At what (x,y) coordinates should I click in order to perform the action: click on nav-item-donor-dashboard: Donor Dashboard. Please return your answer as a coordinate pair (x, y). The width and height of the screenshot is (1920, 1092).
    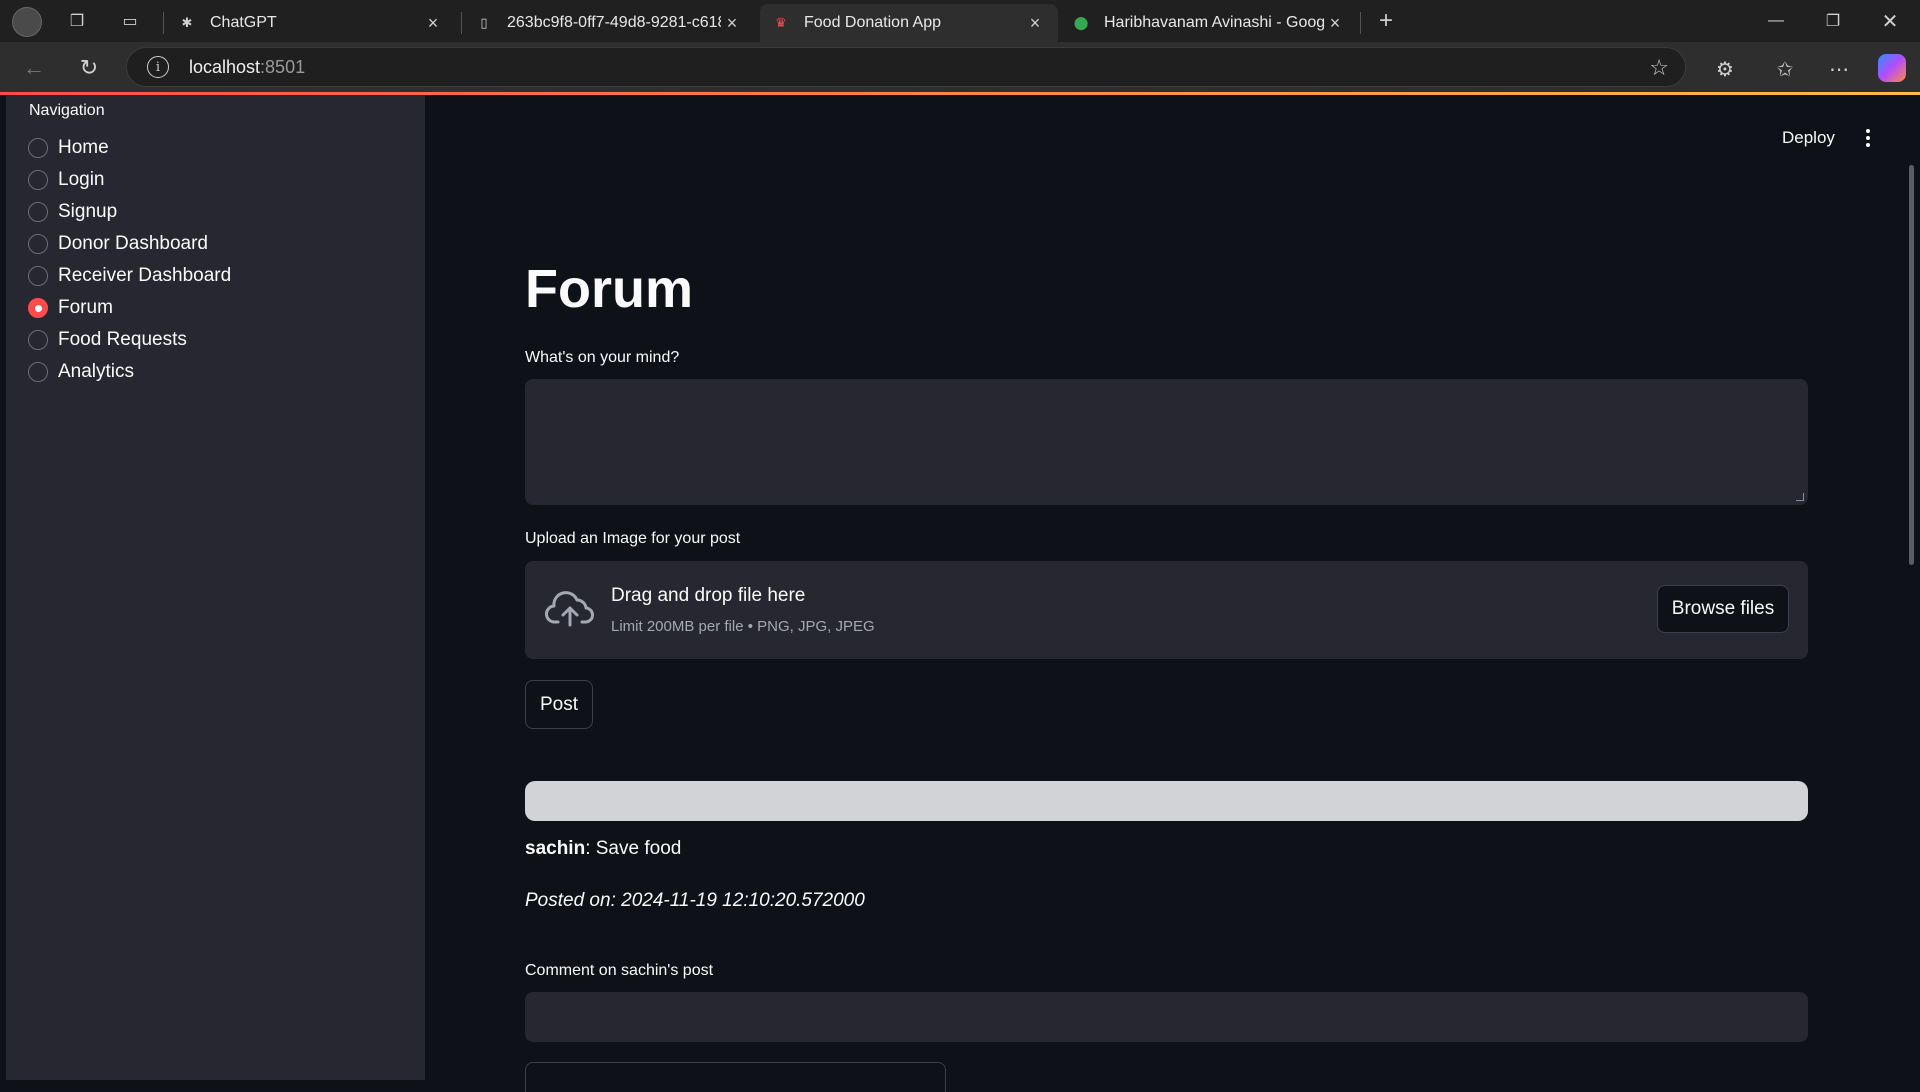
    Looking at the image, I should click on (129, 244).